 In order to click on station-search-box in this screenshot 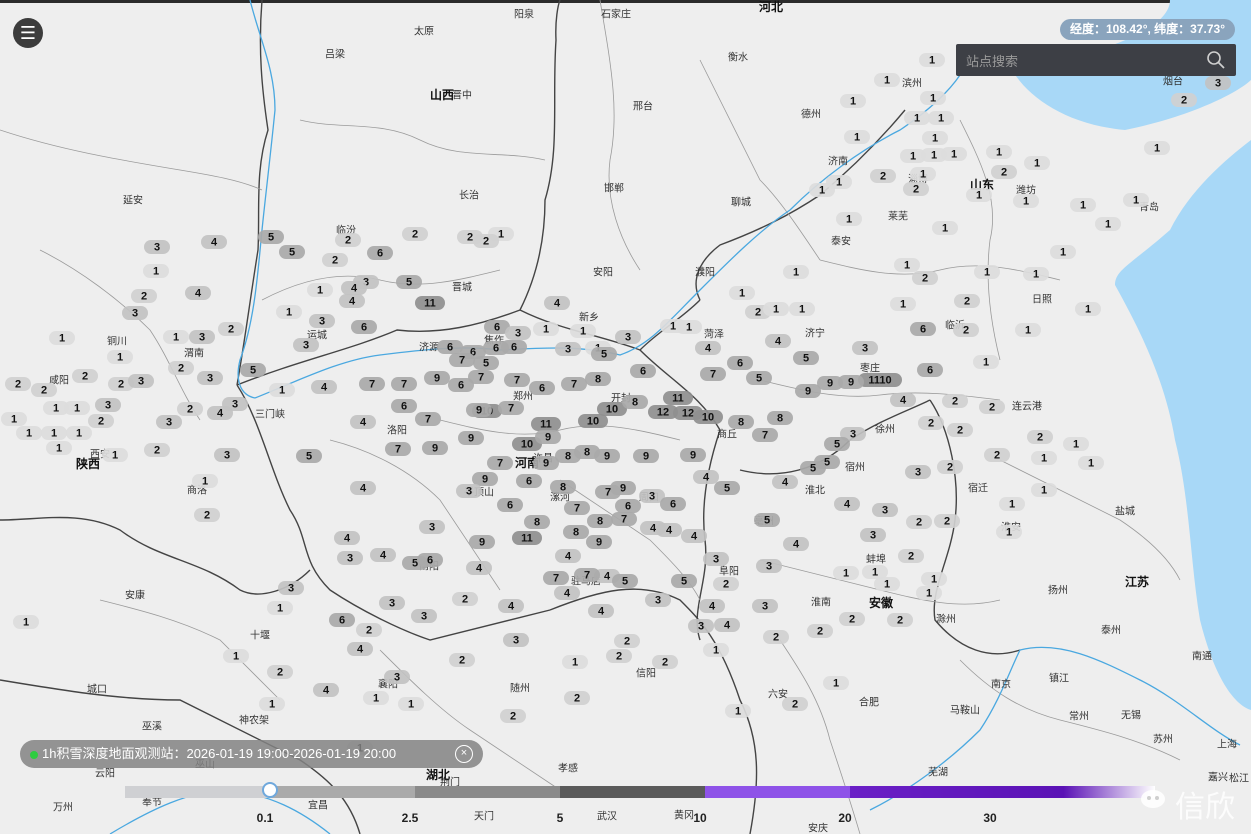, I will do `click(1096, 60)`.